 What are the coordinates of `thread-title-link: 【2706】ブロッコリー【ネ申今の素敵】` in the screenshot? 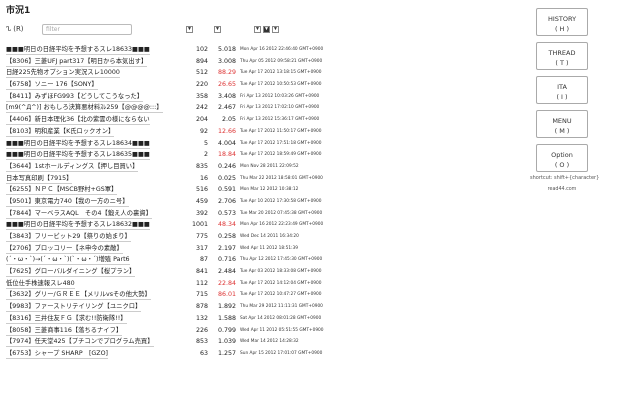 It's located at (64, 249).